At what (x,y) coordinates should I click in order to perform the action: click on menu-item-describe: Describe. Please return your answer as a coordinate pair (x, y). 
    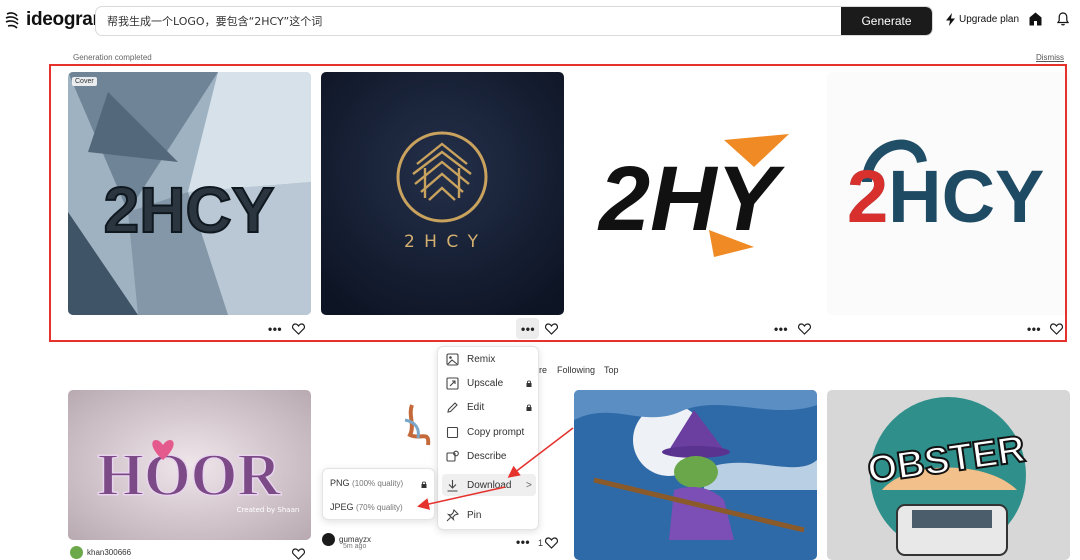
    Looking at the image, I should click on (488, 456).